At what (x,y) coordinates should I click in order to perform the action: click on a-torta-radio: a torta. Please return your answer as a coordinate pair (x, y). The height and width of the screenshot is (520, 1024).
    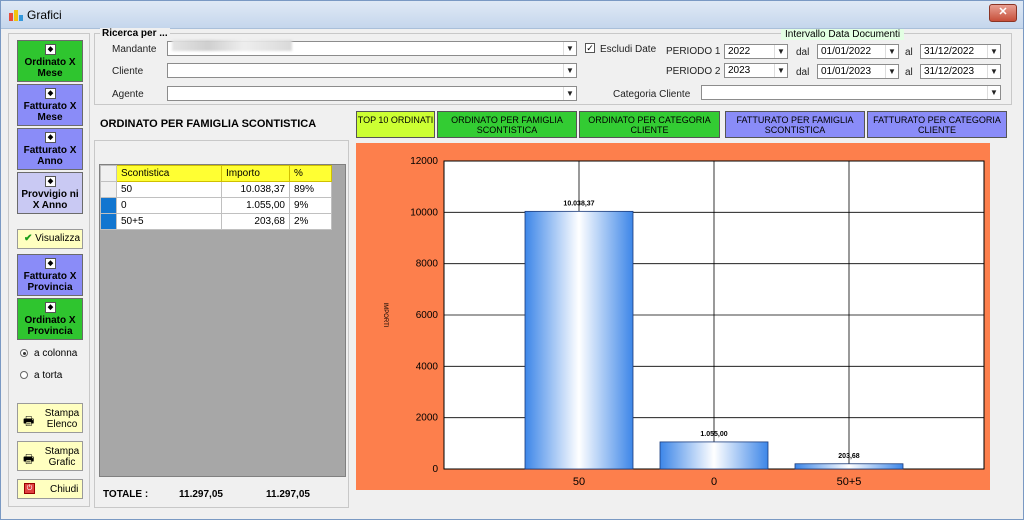
    Looking at the image, I should click on (41, 375).